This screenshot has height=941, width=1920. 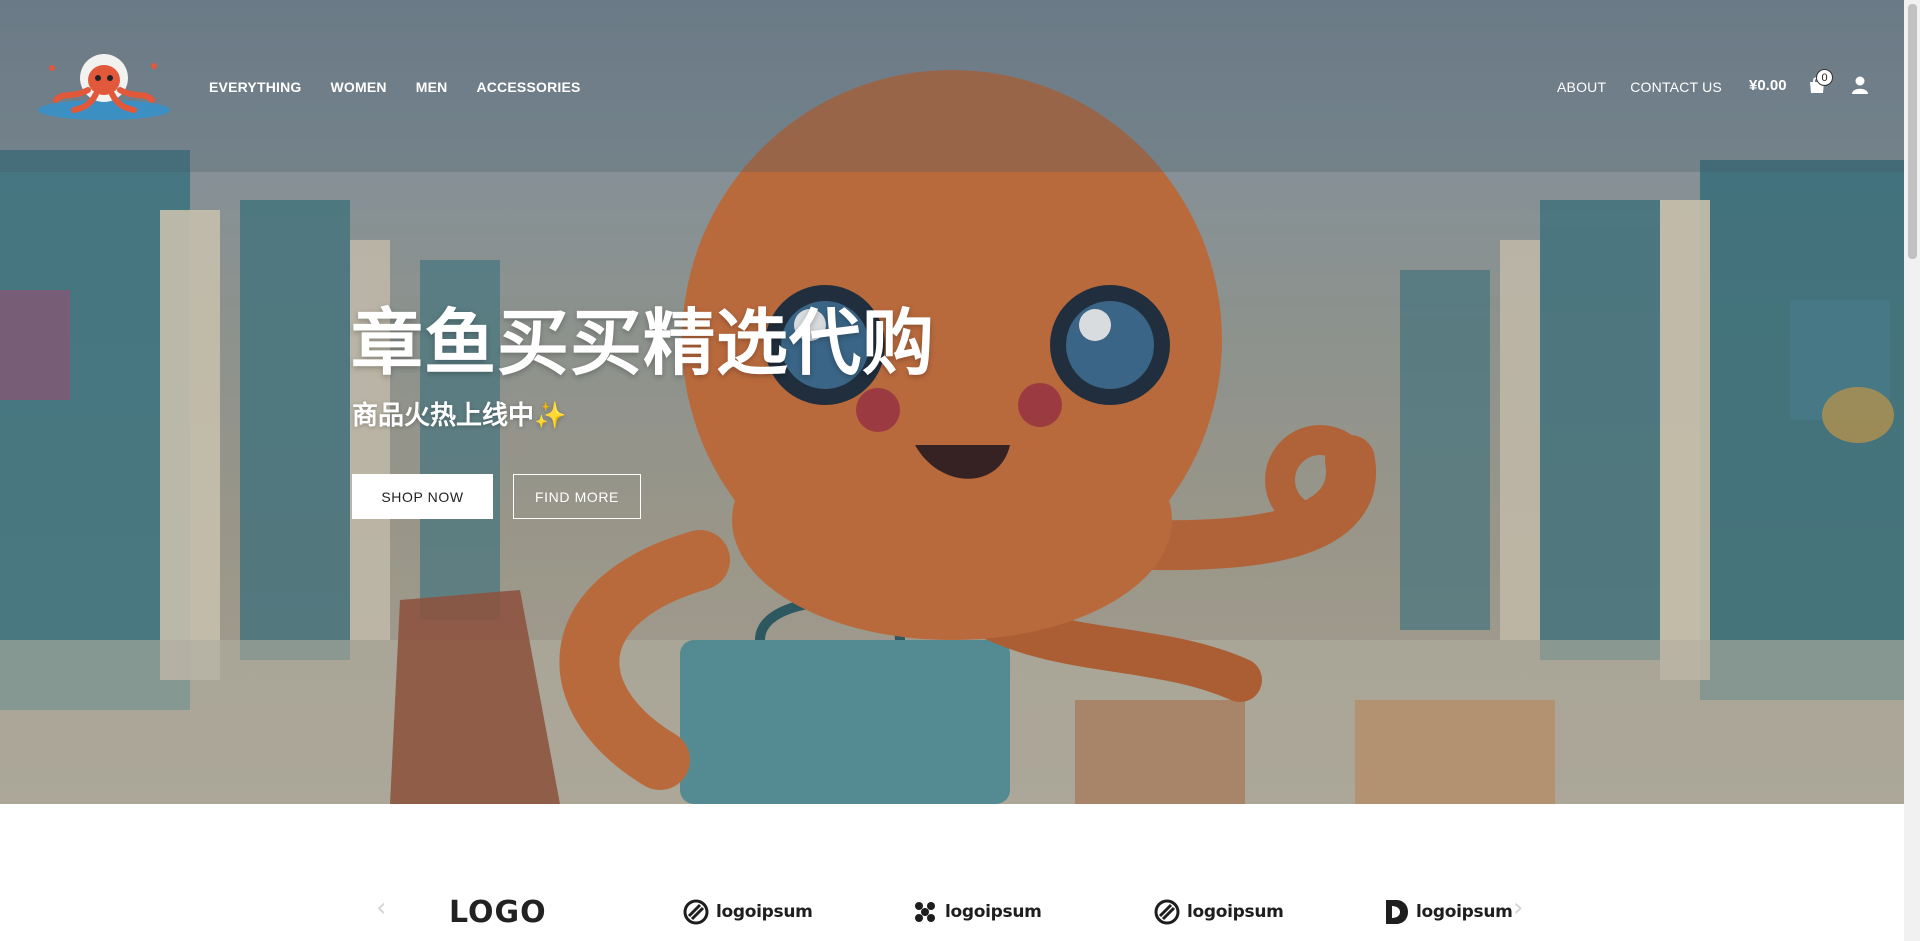 I want to click on nav-men: MEN, so click(x=432, y=87).